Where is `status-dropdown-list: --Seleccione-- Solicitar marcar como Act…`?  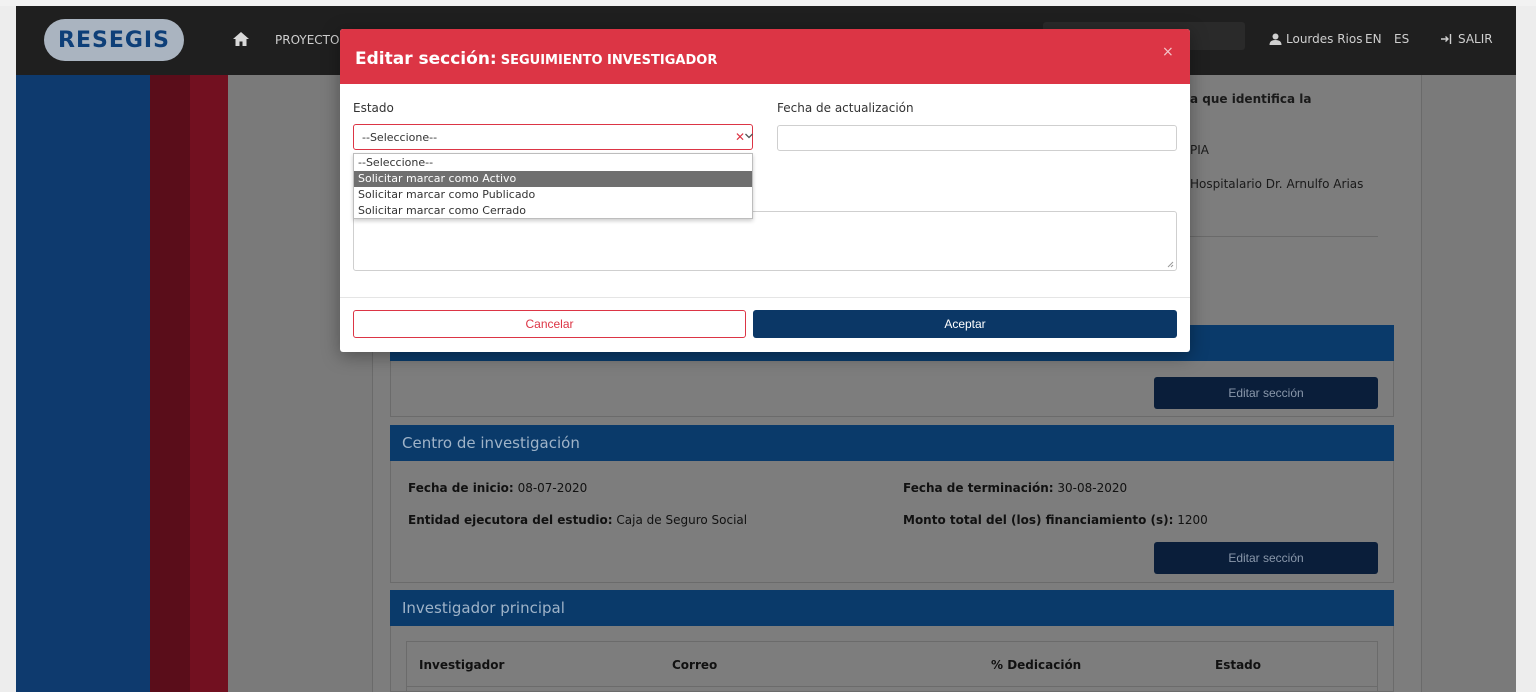 status-dropdown-list: --Seleccione-- Solicitar marcar como Act… is located at coordinates (553, 186).